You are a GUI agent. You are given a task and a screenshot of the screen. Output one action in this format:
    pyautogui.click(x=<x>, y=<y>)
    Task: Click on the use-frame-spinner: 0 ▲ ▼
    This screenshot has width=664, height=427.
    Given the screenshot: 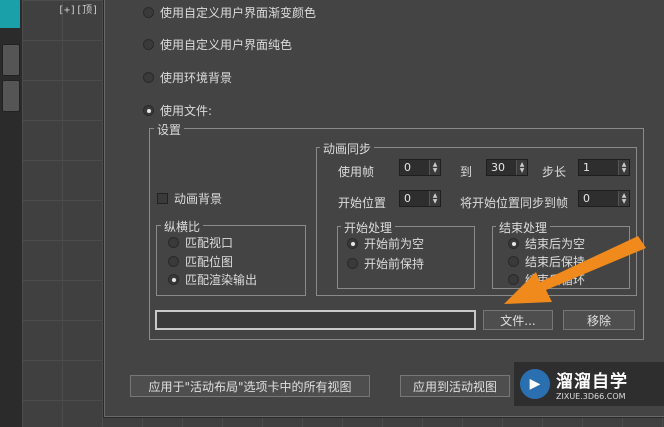 What is the action you would take?
    pyautogui.click(x=420, y=167)
    